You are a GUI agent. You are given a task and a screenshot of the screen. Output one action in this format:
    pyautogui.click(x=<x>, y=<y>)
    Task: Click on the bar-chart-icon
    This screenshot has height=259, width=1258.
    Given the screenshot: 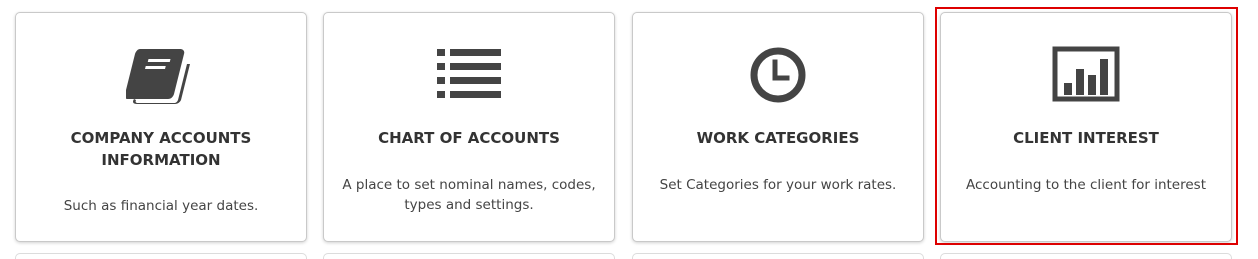 What is the action you would take?
    pyautogui.click(x=1086, y=75)
    